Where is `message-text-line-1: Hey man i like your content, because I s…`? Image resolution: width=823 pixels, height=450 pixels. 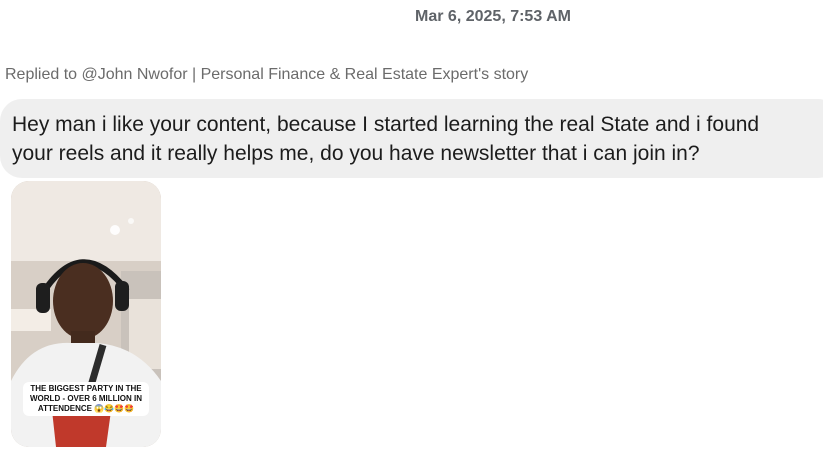
message-text-line-1: Hey man i like your content, because I s… is located at coordinates (386, 124).